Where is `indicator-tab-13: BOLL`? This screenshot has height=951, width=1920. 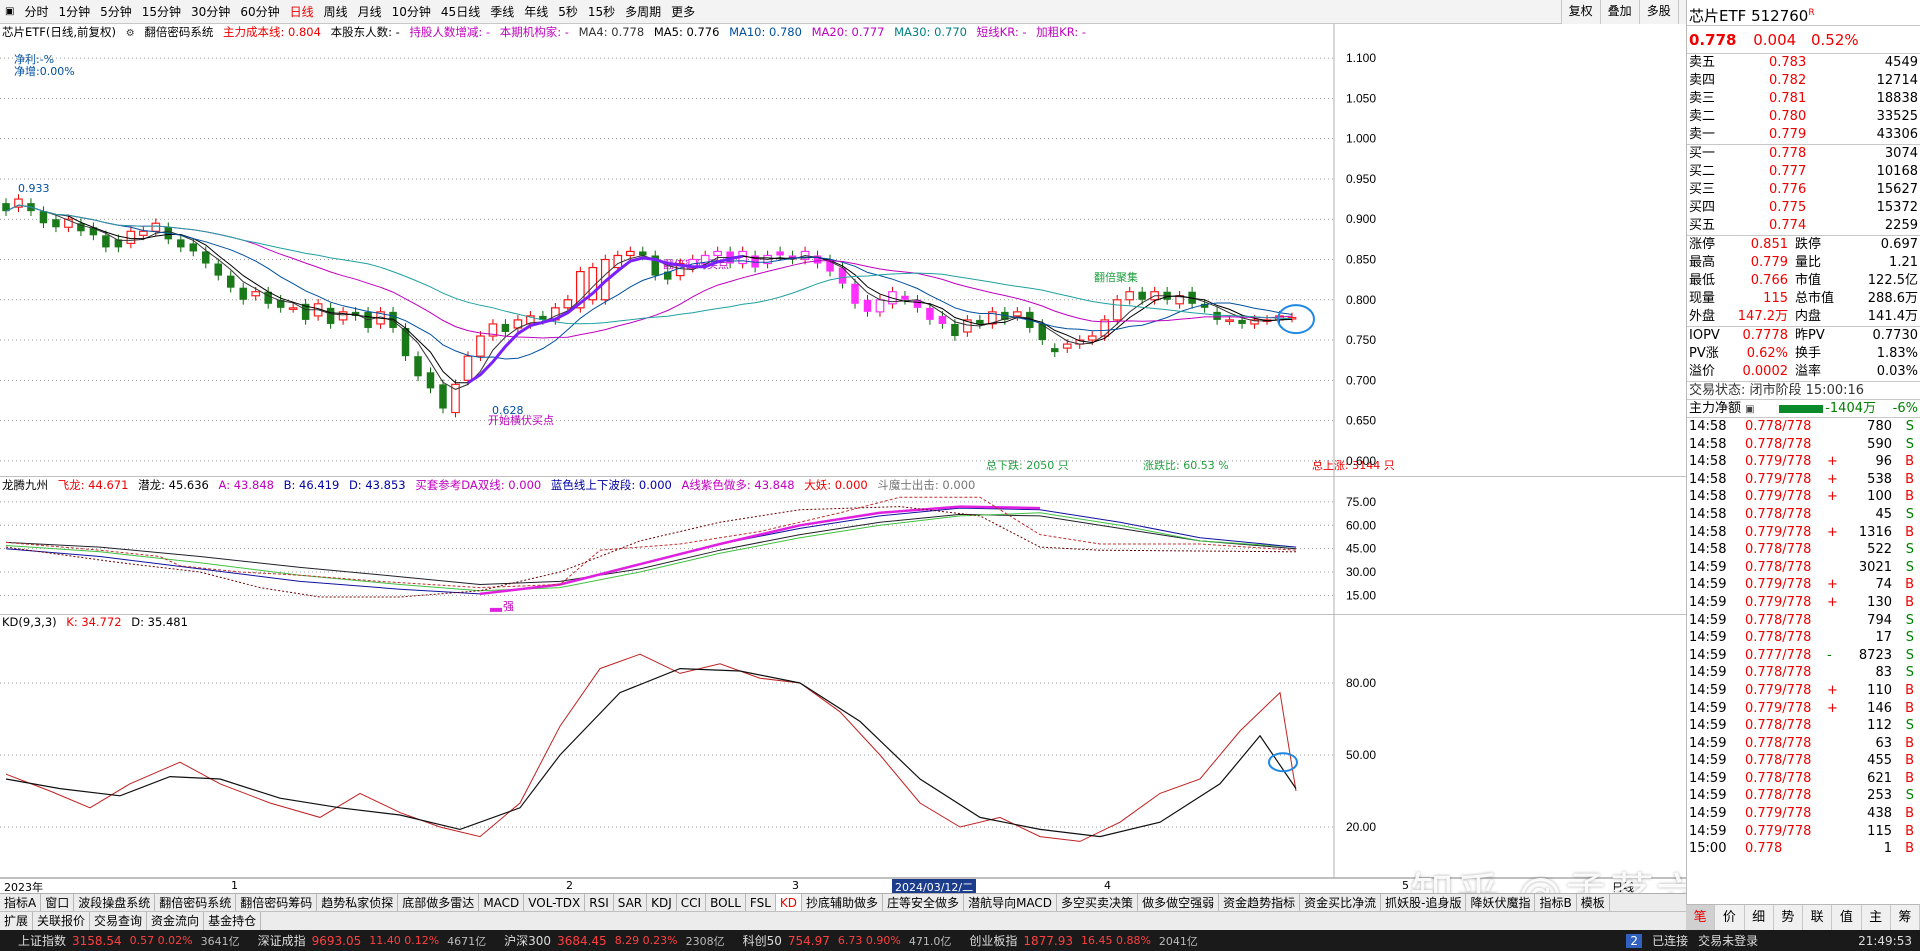 indicator-tab-13: BOLL is located at coordinates (726, 903).